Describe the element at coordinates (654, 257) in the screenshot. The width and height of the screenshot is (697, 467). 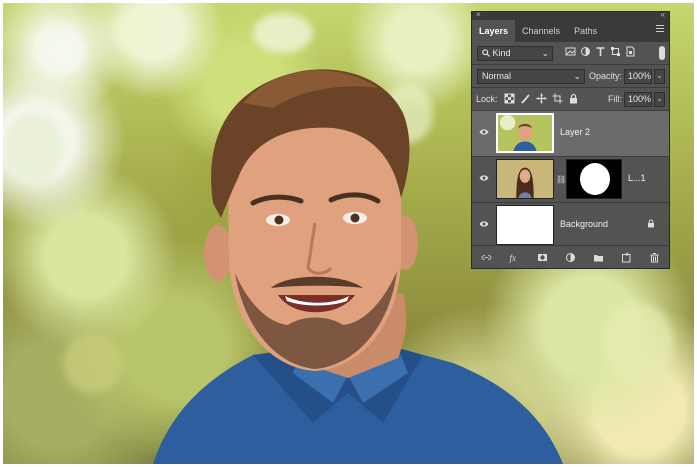
I see `trash-icon` at that location.